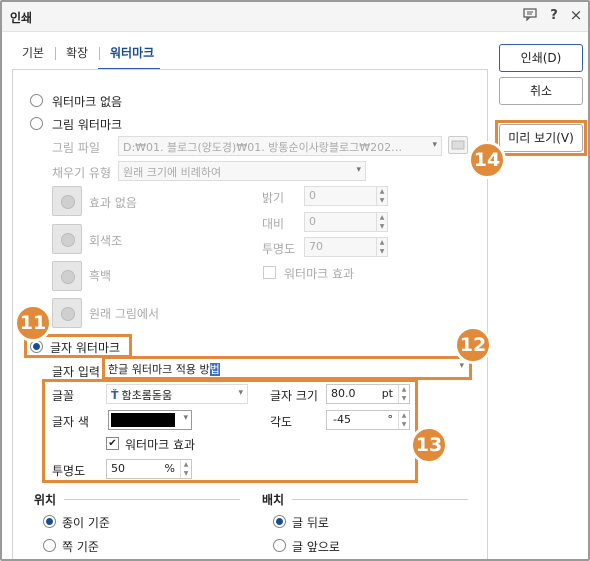  Describe the element at coordinates (279, 249) in the screenshot. I see `transparency-label: 투명도` at that location.